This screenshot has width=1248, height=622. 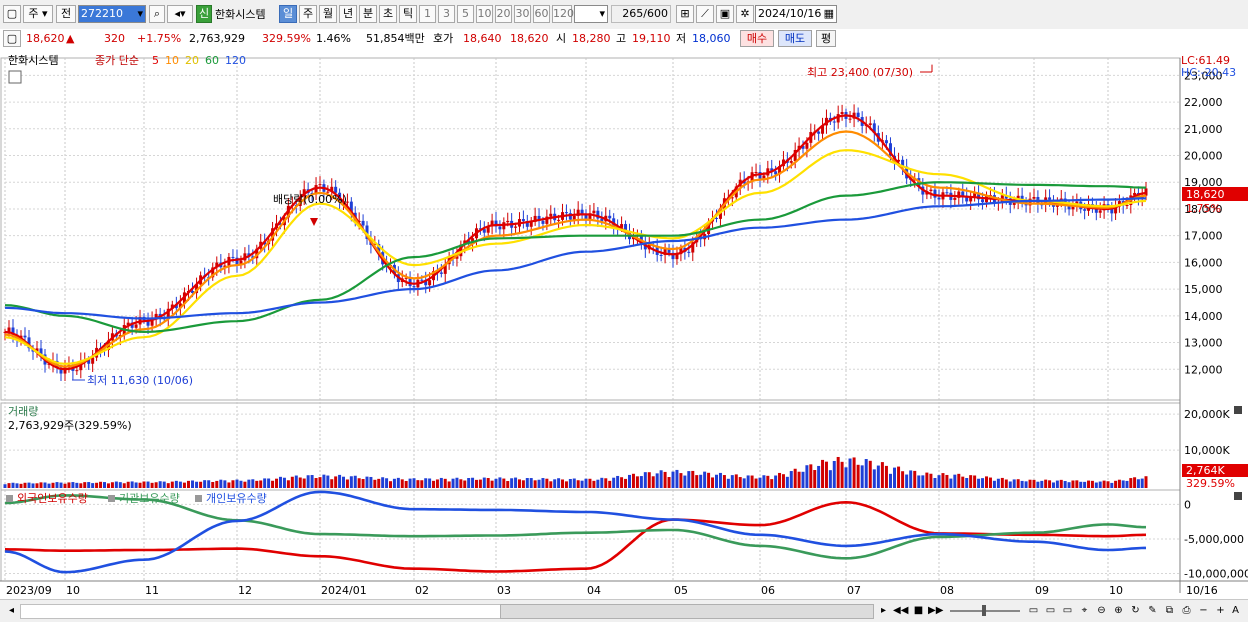 What do you see at coordinates (465, 14) in the screenshot?
I see `interval-button-5: 5` at bounding box center [465, 14].